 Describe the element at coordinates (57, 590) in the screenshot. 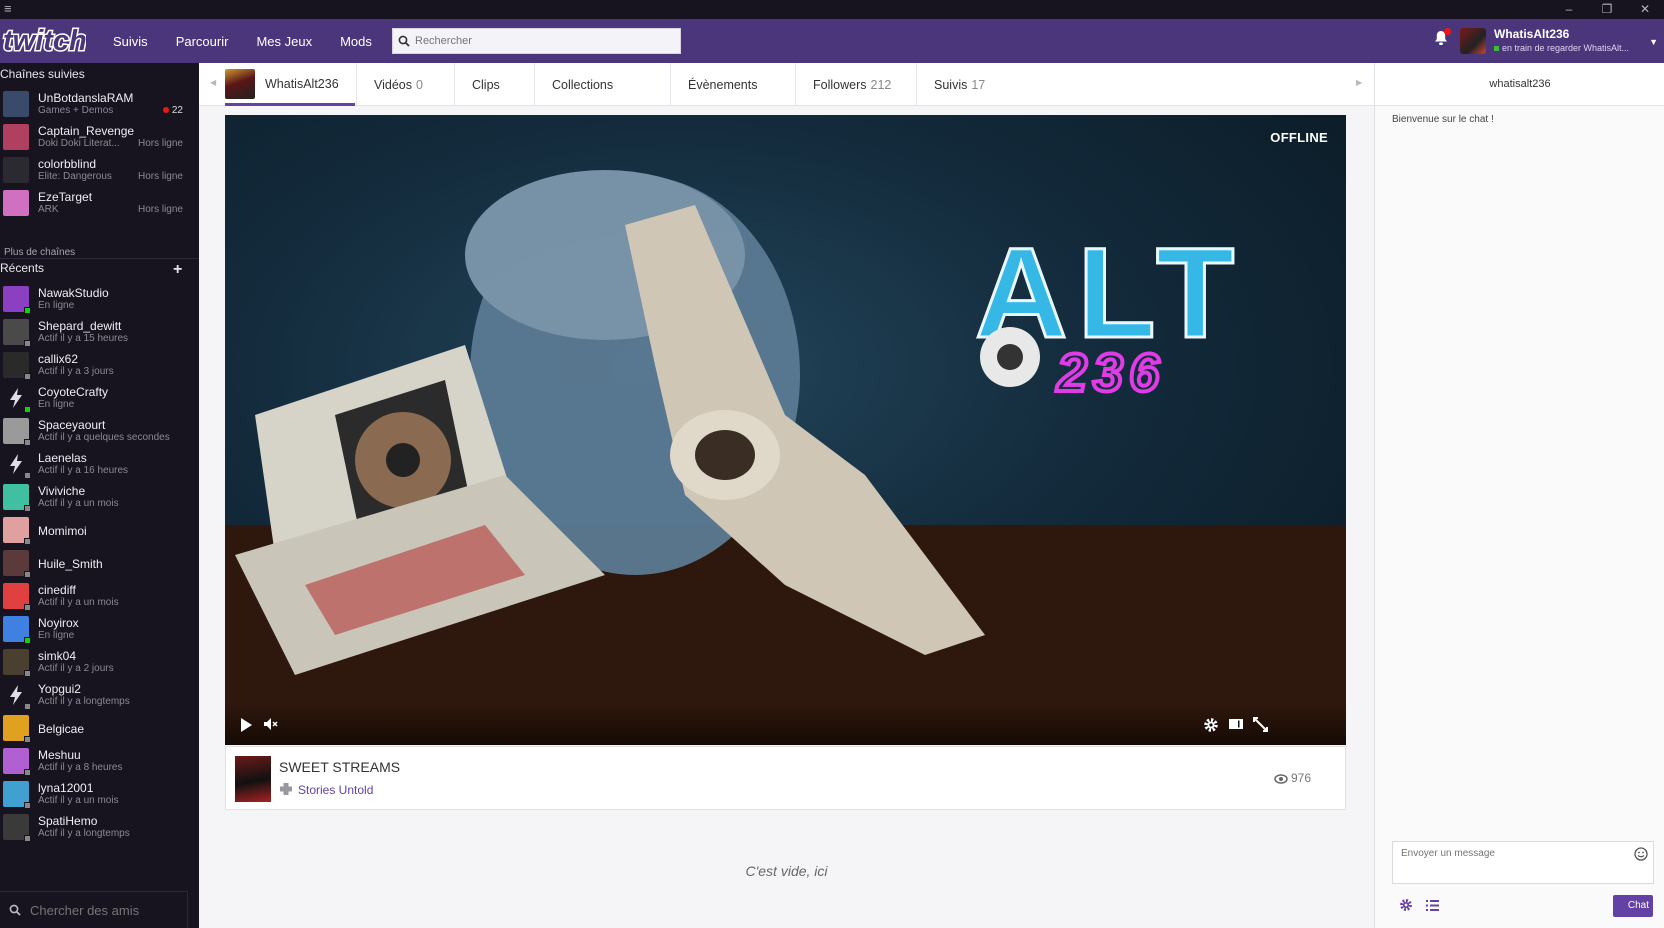

I see `channel-name: cinediff` at that location.